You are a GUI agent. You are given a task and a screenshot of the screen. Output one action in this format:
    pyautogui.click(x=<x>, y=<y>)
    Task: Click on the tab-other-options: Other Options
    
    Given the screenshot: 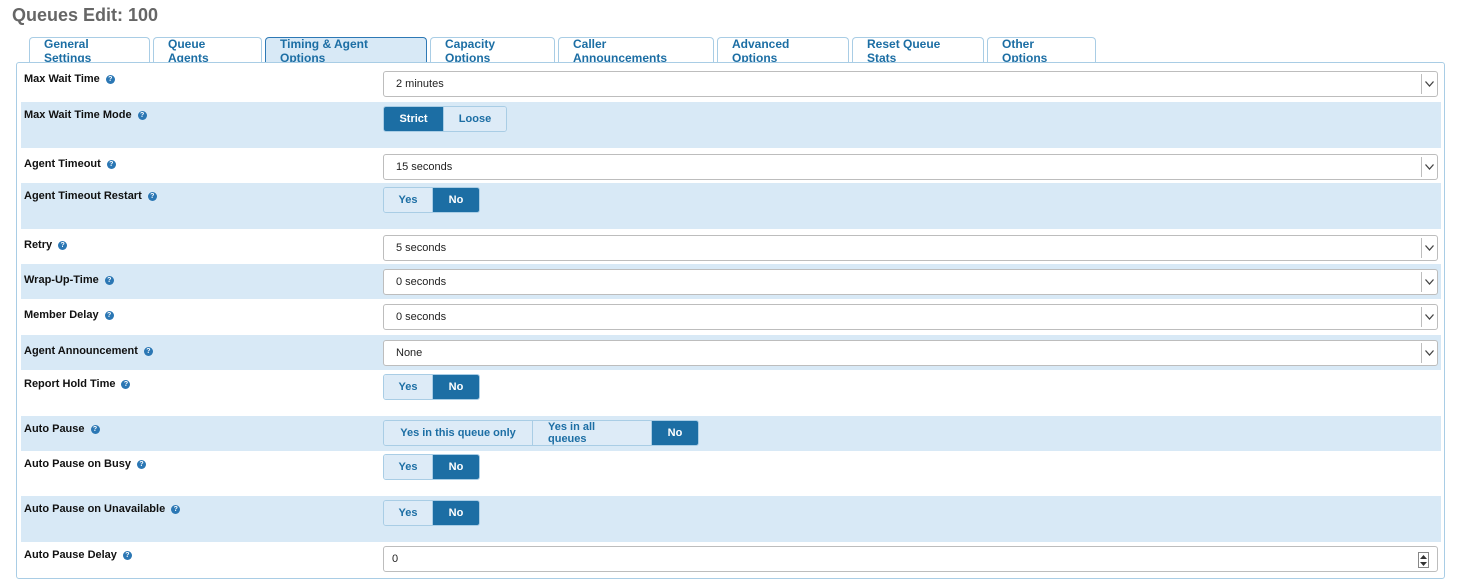 What is the action you would take?
    pyautogui.click(x=1041, y=51)
    